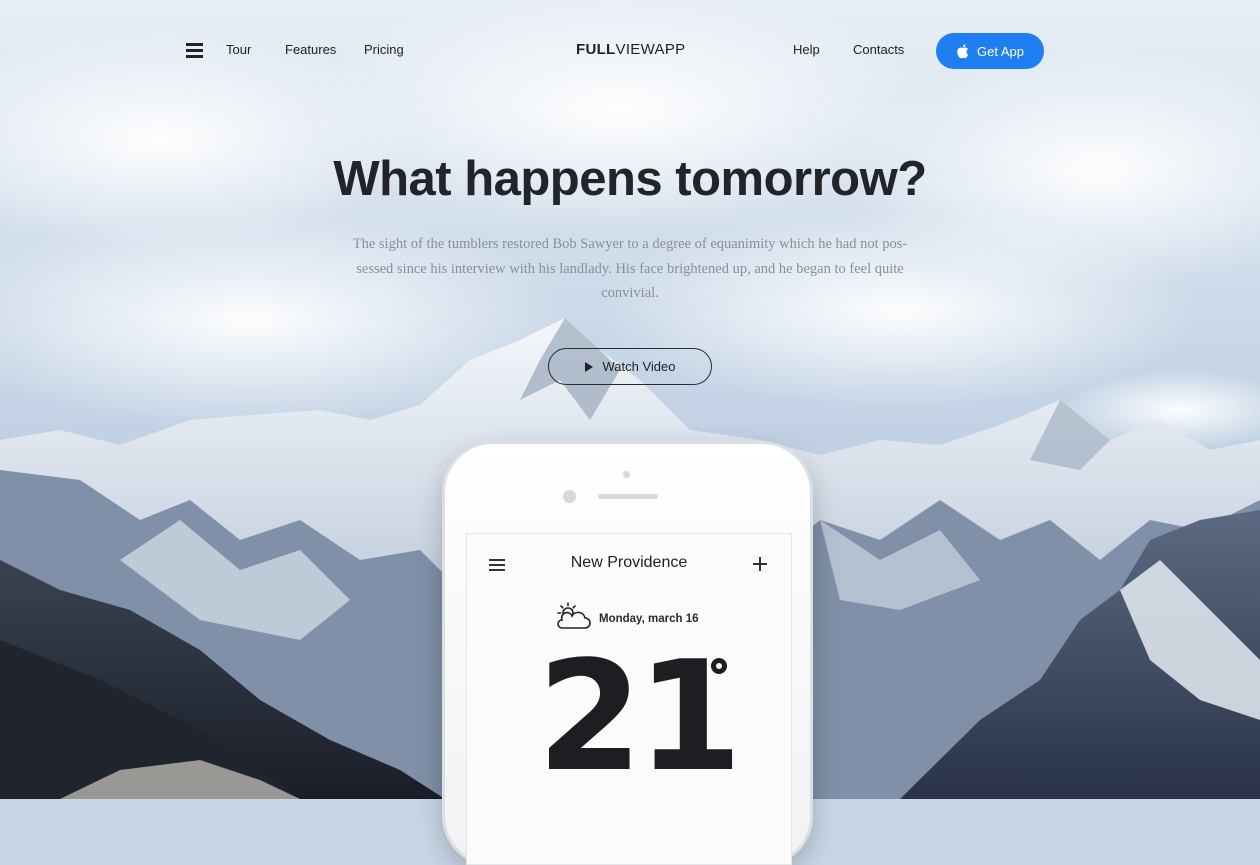 This screenshot has height=865, width=1260. I want to click on phone-speaker, so click(628, 496).